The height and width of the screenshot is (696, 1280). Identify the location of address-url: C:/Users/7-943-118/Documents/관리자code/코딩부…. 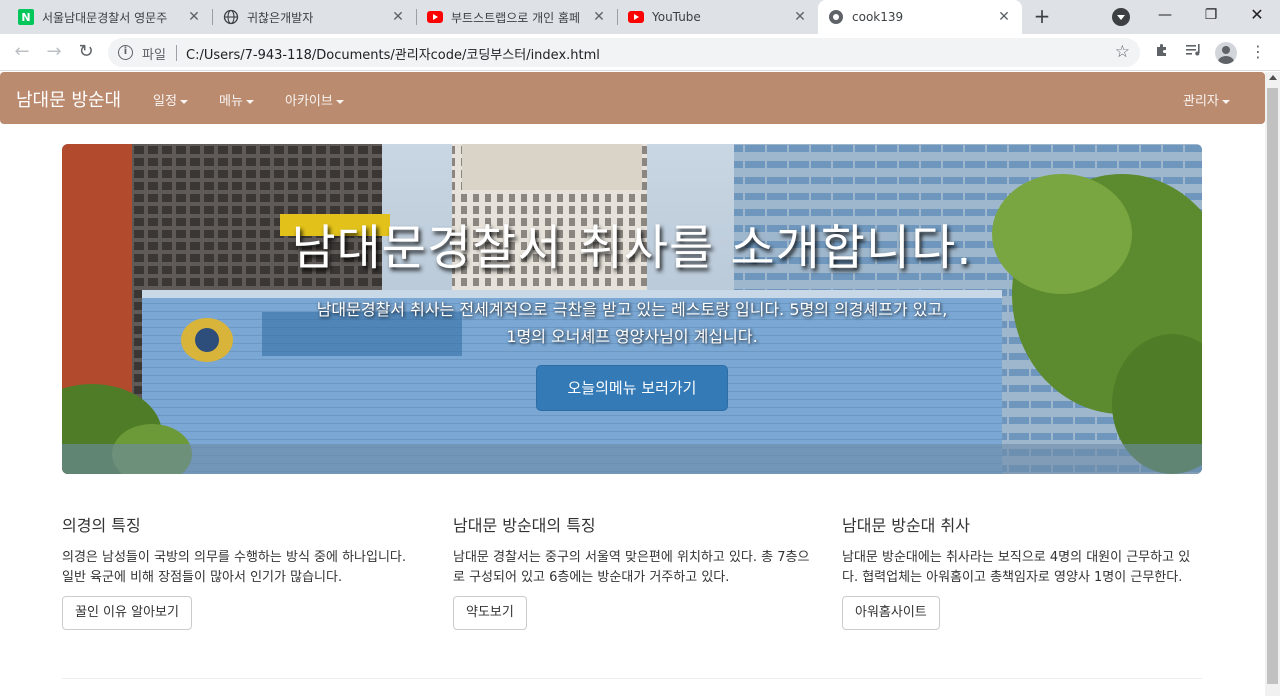
(393, 53).